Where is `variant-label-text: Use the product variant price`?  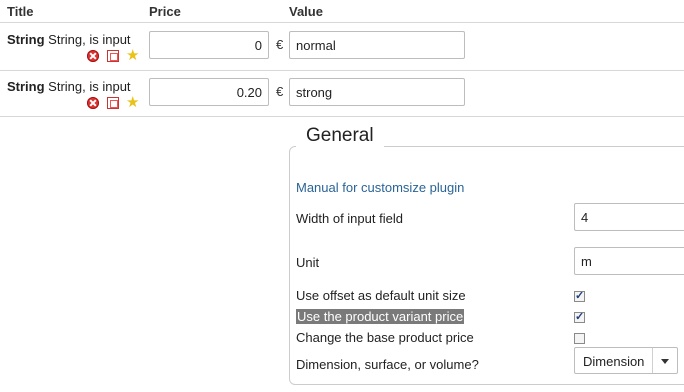
variant-label-text: Use the product variant price is located at coordinates (380, 316).